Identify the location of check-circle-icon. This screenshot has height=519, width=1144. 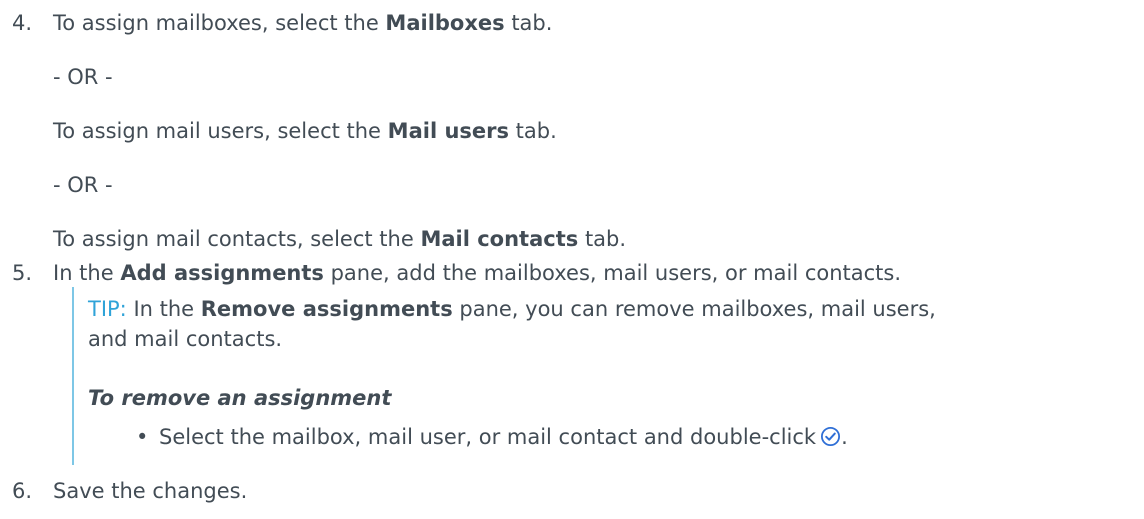
(830, 436).